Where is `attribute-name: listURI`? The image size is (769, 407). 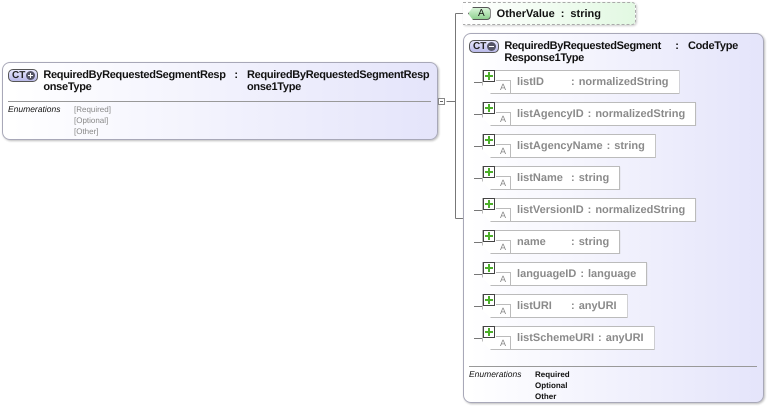
attribute-name: listURI is located at coordinates (535, 306).